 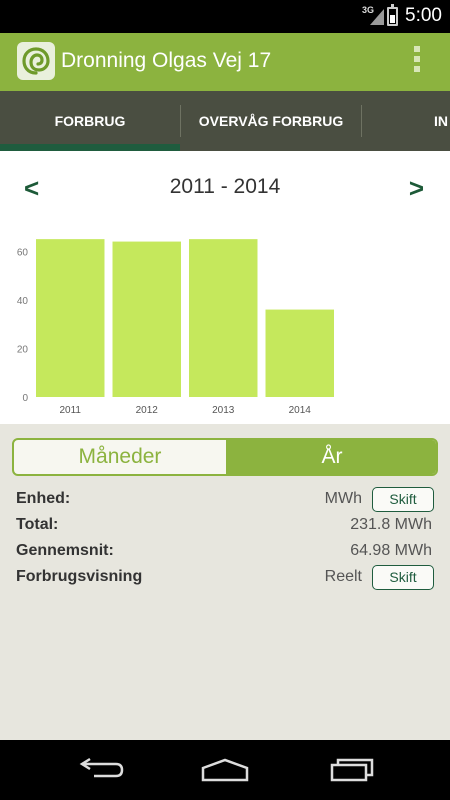 What do you see at coordinates (226, 551) in the screenshot?
I see `average-row: Gennemsnit: 64.98 MWh` at bounding box center [226, 551].